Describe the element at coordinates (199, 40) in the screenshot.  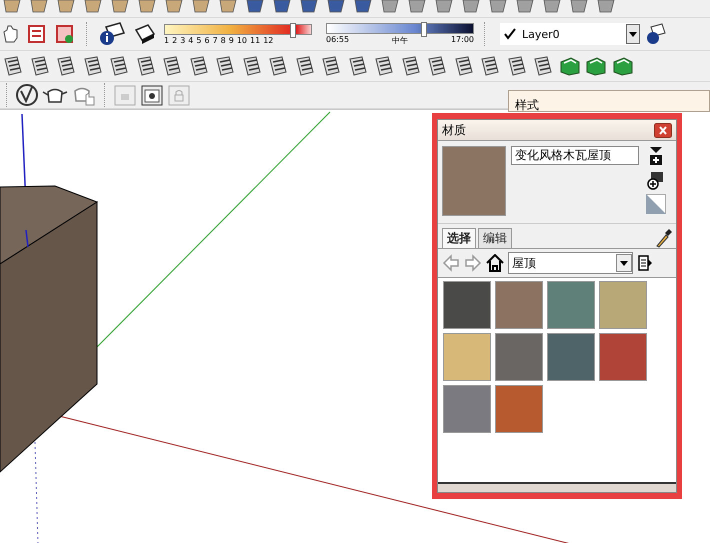
I see `month-label: 5` at that location.